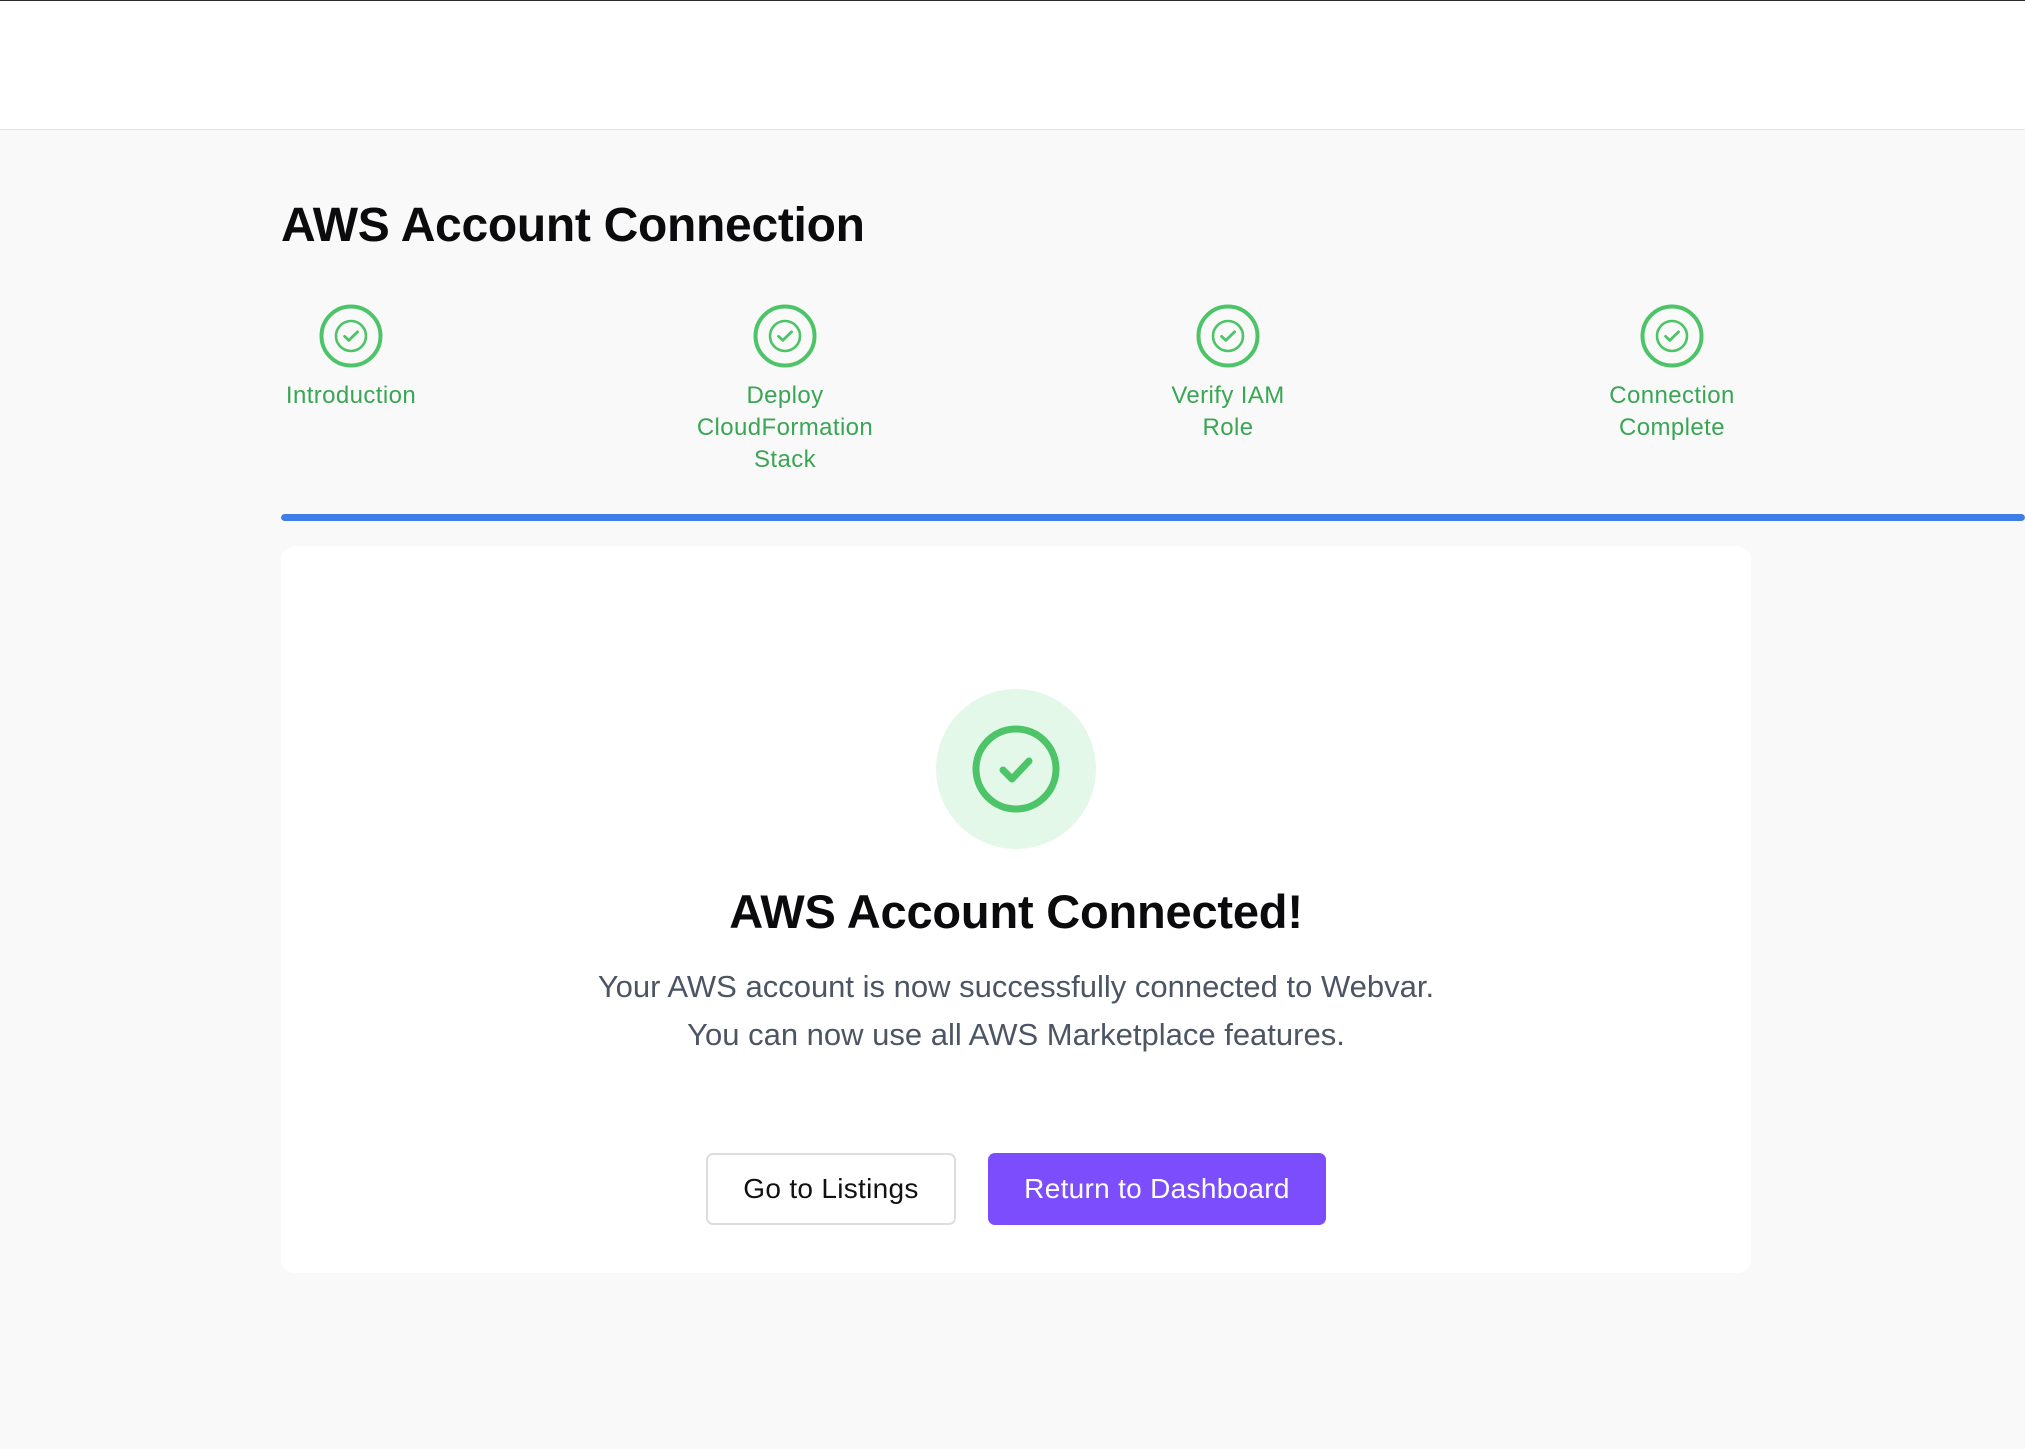 The height and width of the screenshot is (1449, 2025). I want to click on progress-bar-fill, so click(1153, 517).